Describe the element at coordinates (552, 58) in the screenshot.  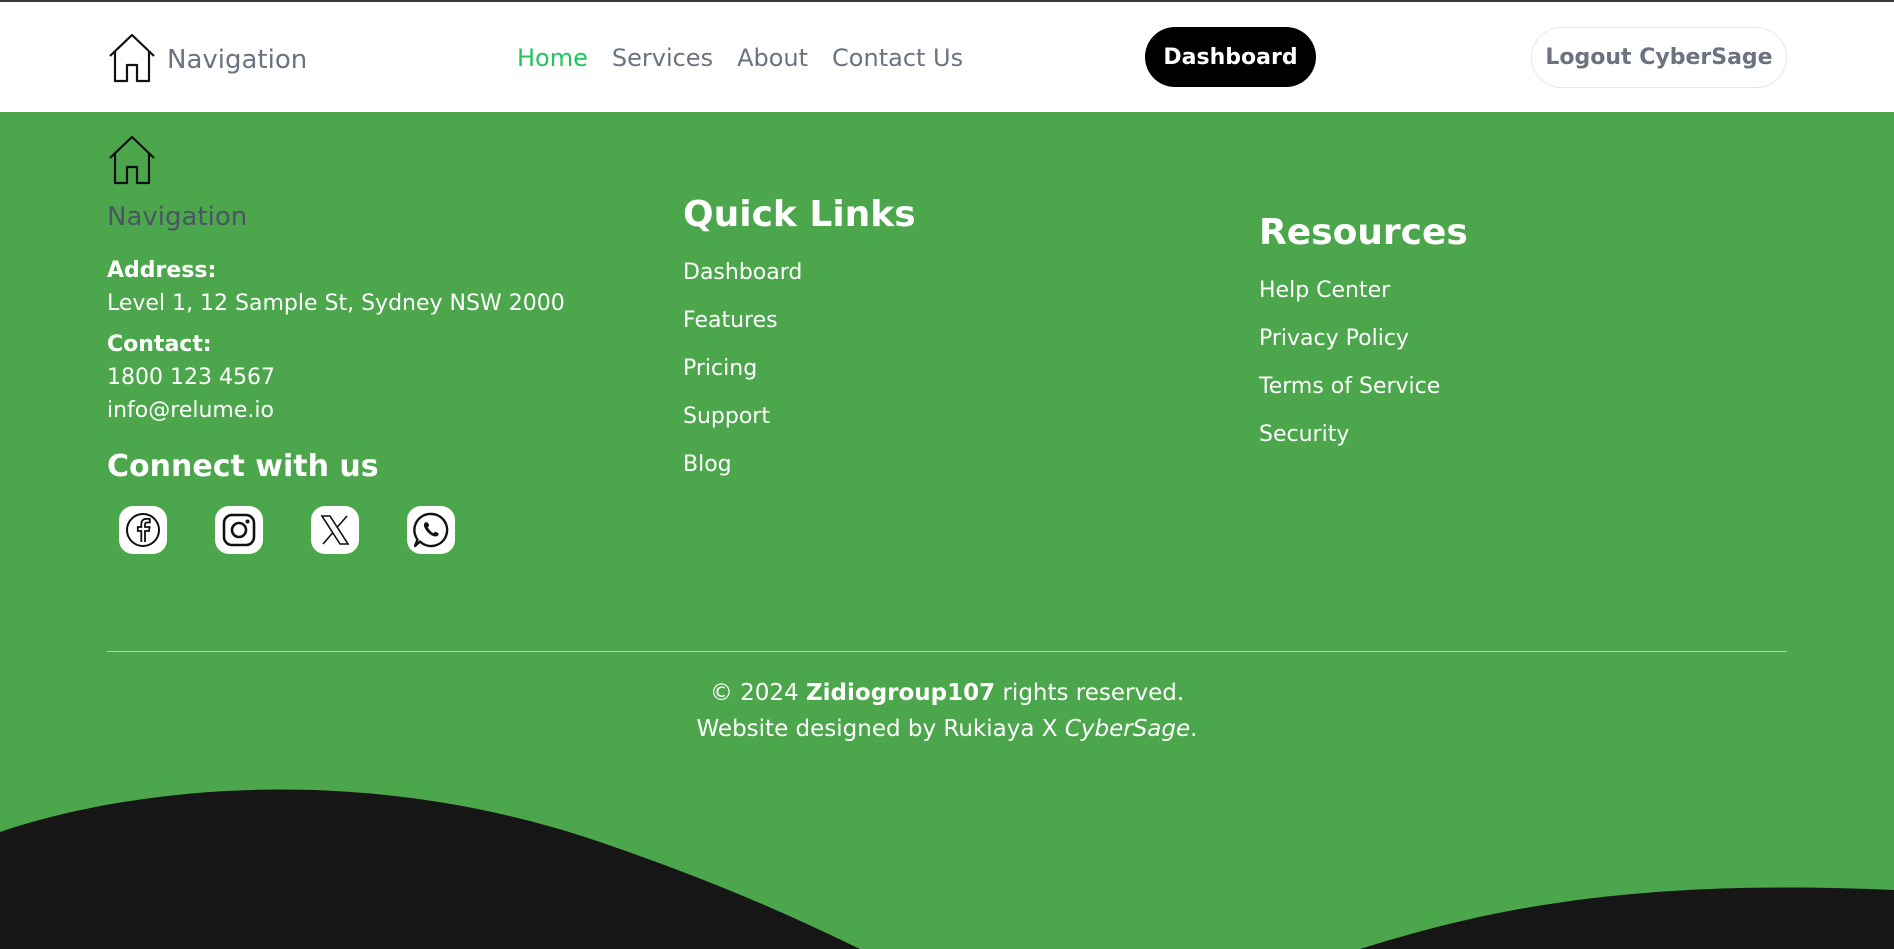
I see `nav-home: Home` at that location.